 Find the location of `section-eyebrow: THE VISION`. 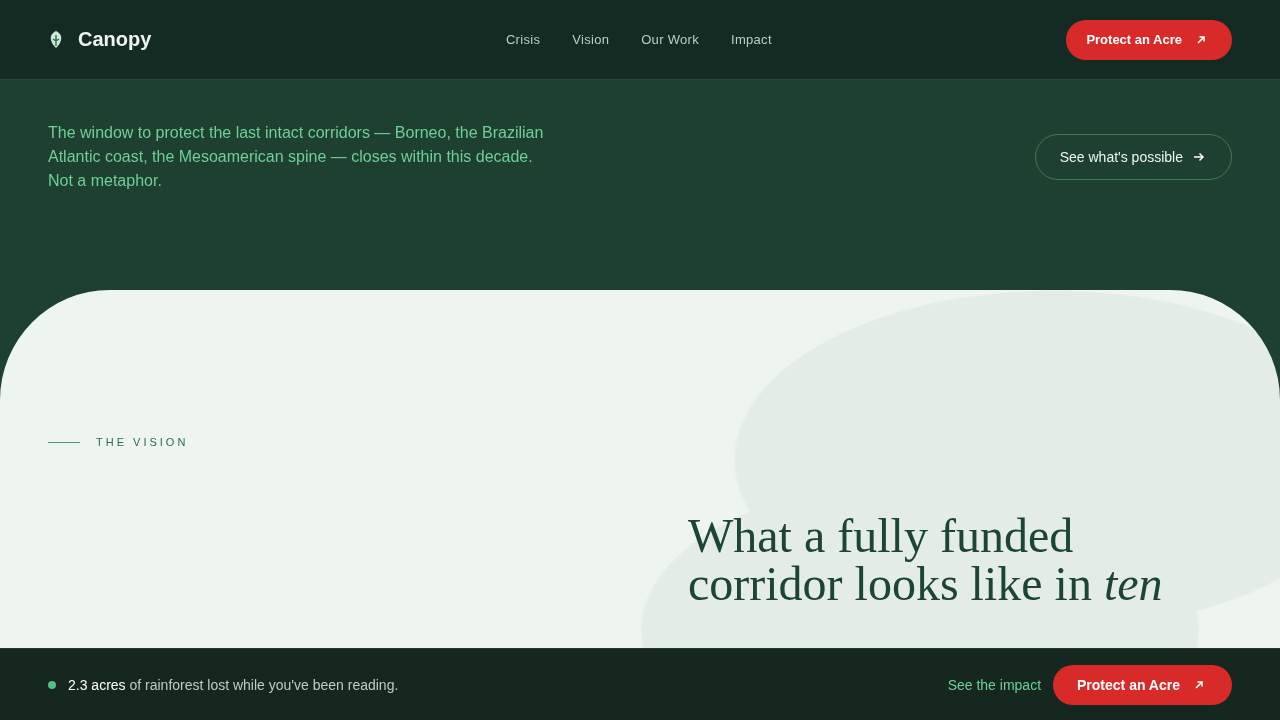

section-eyebrow: THE VISION is located at coordinates (142, 442).